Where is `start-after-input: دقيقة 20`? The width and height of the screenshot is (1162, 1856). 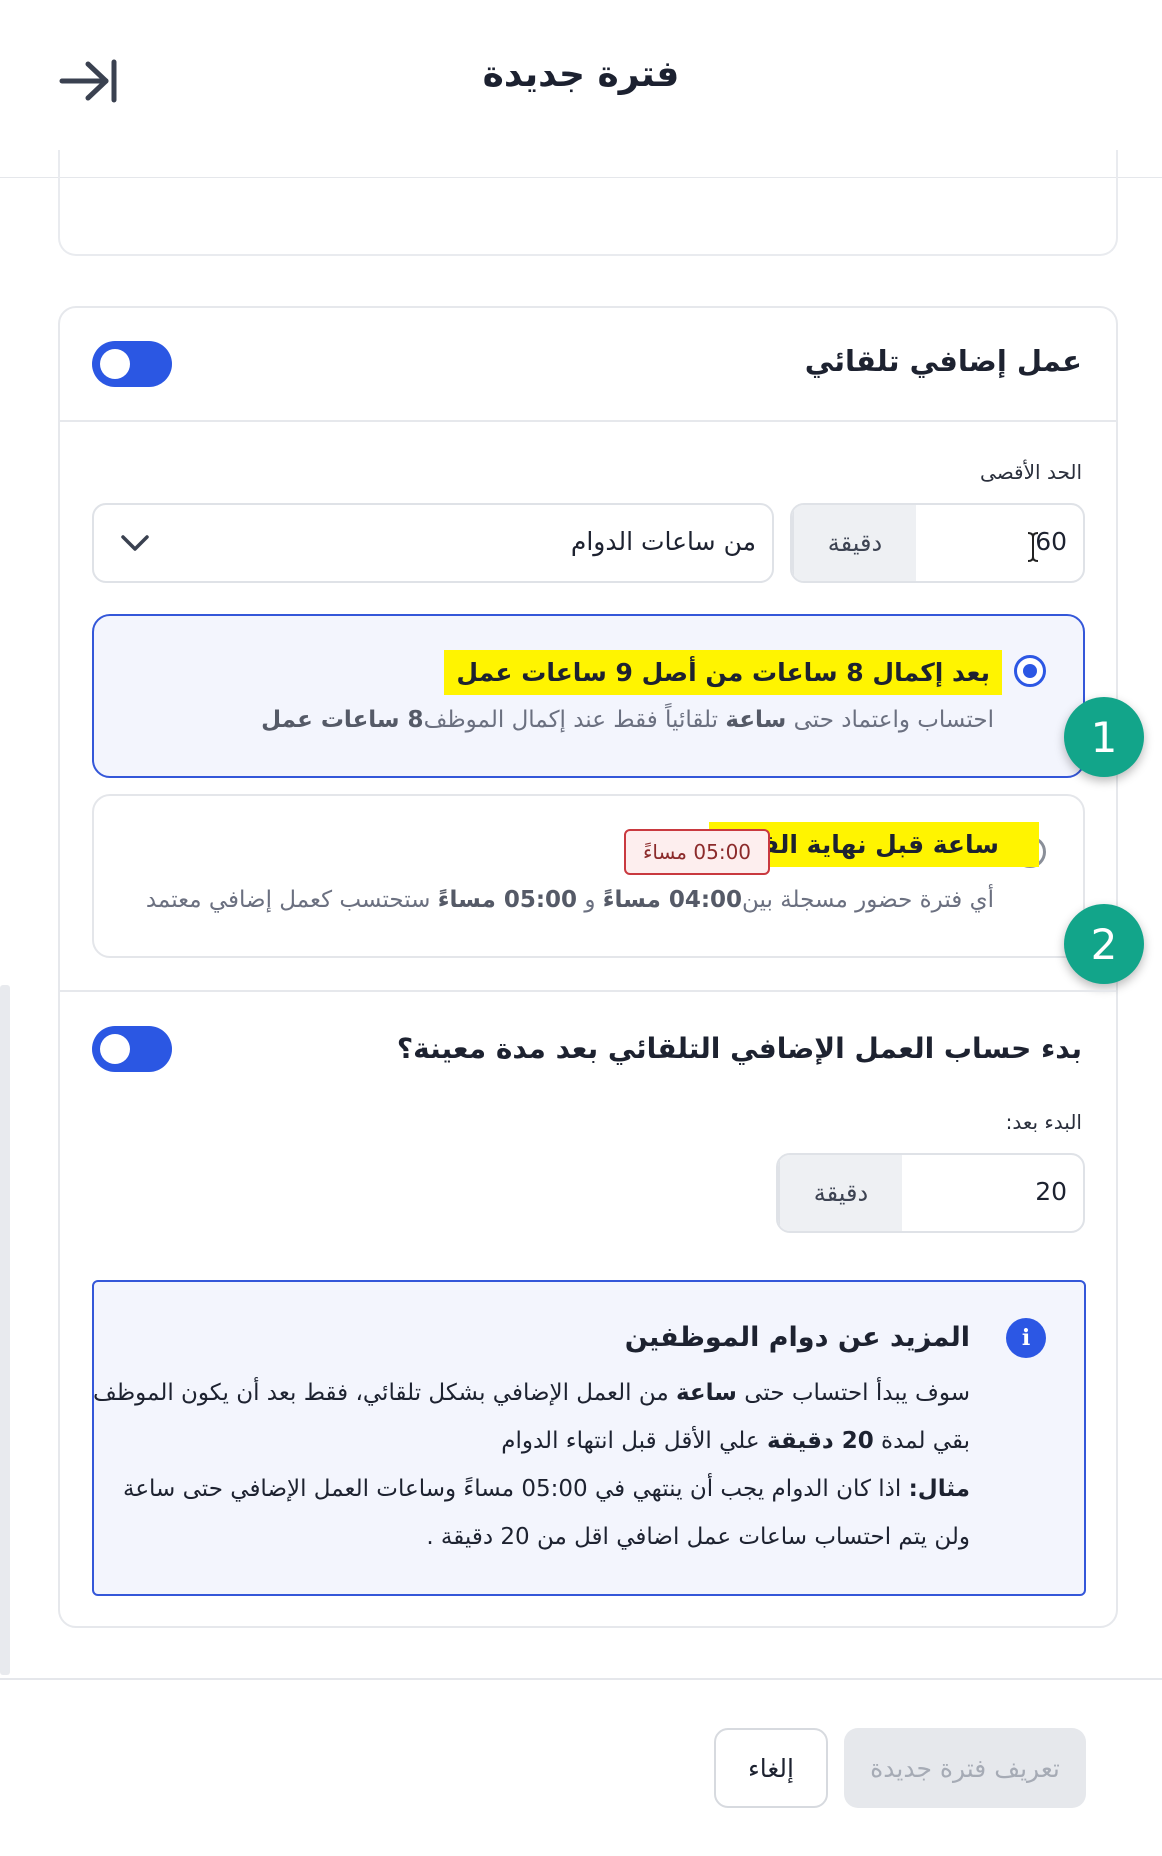 start-after-input: دقيقة 20 is located at coordinates (930, 1193).